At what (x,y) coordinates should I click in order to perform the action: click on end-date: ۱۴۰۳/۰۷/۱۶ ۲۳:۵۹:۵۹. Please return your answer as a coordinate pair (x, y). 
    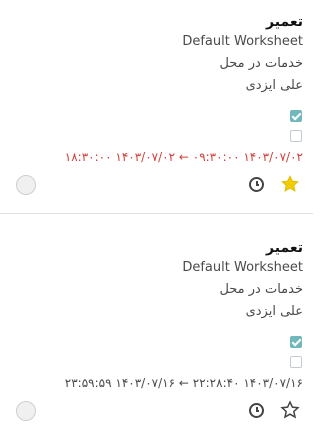
    Looking at the image, I should click on (120, 383).